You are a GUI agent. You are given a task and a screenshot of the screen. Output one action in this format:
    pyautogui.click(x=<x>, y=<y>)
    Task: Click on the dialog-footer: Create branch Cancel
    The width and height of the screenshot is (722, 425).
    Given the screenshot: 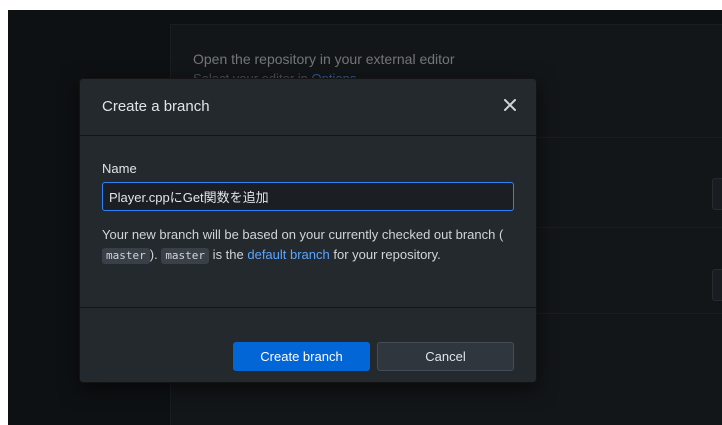 What is the action you would take?
    pyautogui.click(x=308, y=346)
    